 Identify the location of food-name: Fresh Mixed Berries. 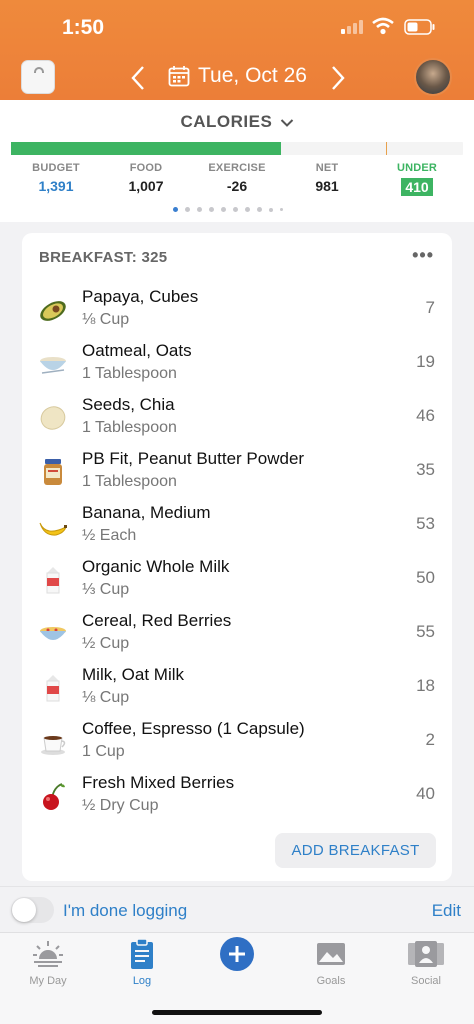
(158, 782).